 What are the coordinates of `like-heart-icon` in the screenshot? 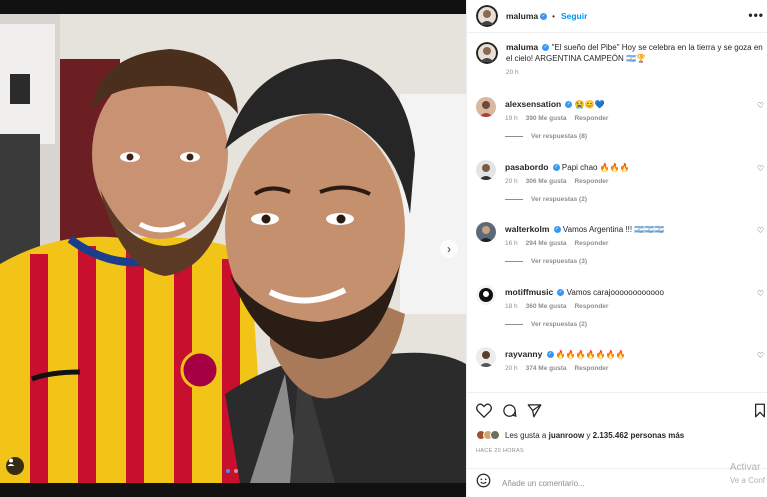 It's located at (484, 413).